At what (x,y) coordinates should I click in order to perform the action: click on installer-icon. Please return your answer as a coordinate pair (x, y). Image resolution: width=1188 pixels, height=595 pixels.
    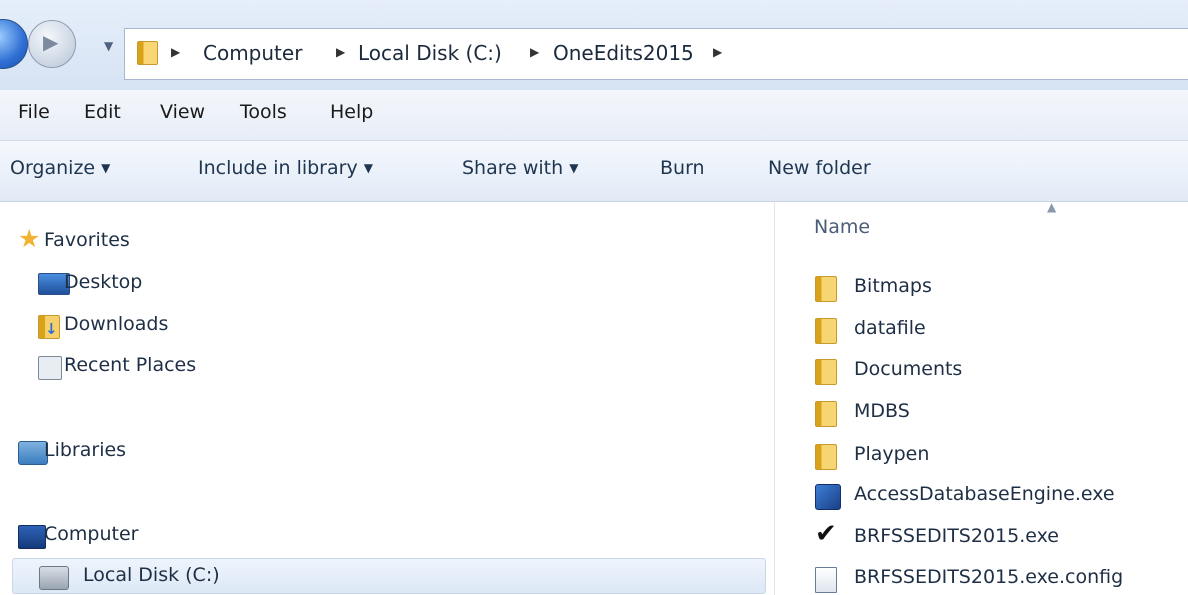
    Looking at the image, I should click on (828, 497).